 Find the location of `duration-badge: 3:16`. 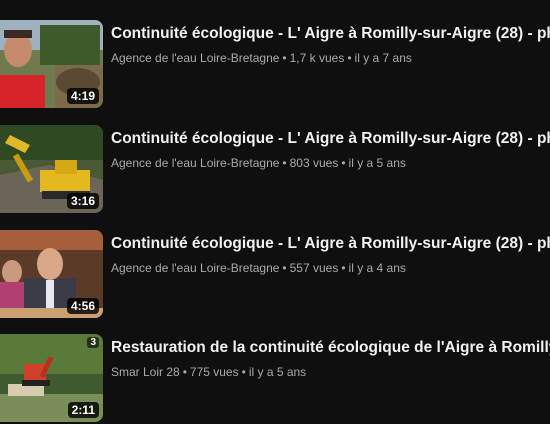

duration-badge: 3:16 is located at coordinates (82, 201).